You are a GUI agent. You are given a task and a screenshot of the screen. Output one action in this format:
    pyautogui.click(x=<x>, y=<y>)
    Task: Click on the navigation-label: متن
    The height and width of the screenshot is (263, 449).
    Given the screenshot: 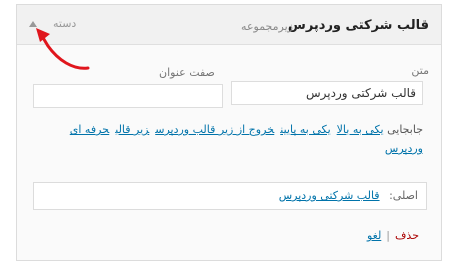 What is the action you would take?
    pyautogui.click(x=420, y=70)
    